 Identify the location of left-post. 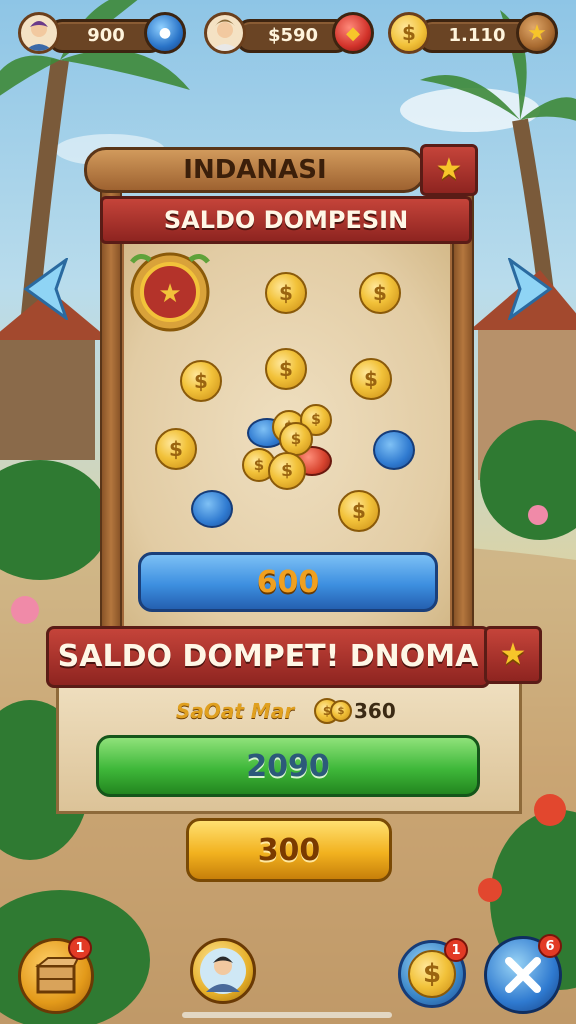
(111, 420).